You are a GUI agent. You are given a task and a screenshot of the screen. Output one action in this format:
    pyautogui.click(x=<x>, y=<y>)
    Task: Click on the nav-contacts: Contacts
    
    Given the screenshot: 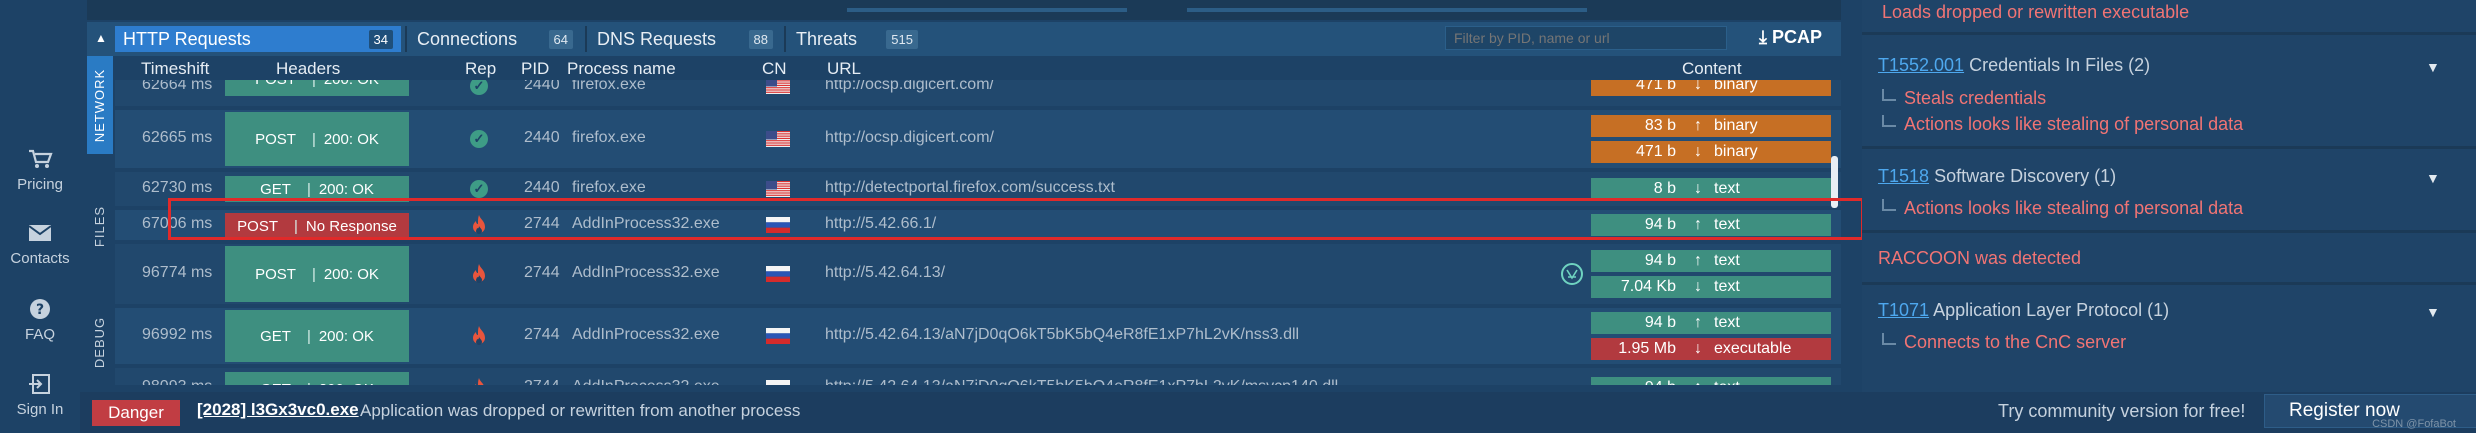 What is the action you would take?
    pyautogui.click(x=40, y=244)
    